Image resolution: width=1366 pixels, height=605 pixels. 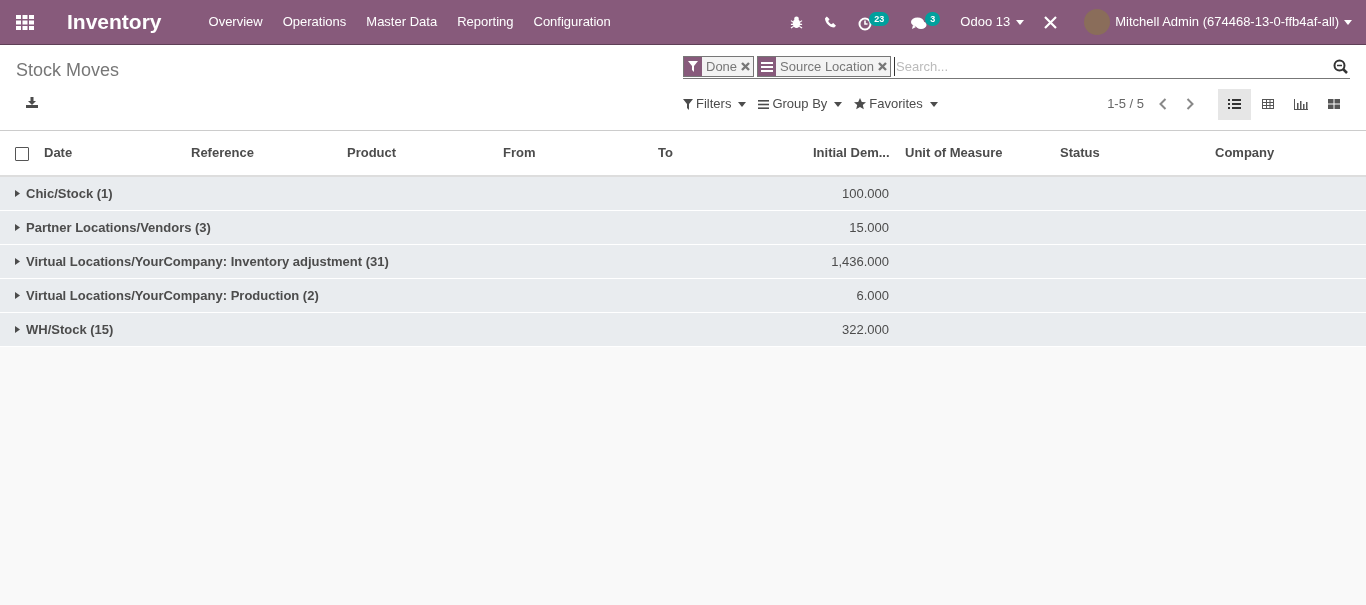 What do you see at coordinates (314, 22) in the screenshot?
I see `menu-item: Operations` at bounding box center [314, 22].